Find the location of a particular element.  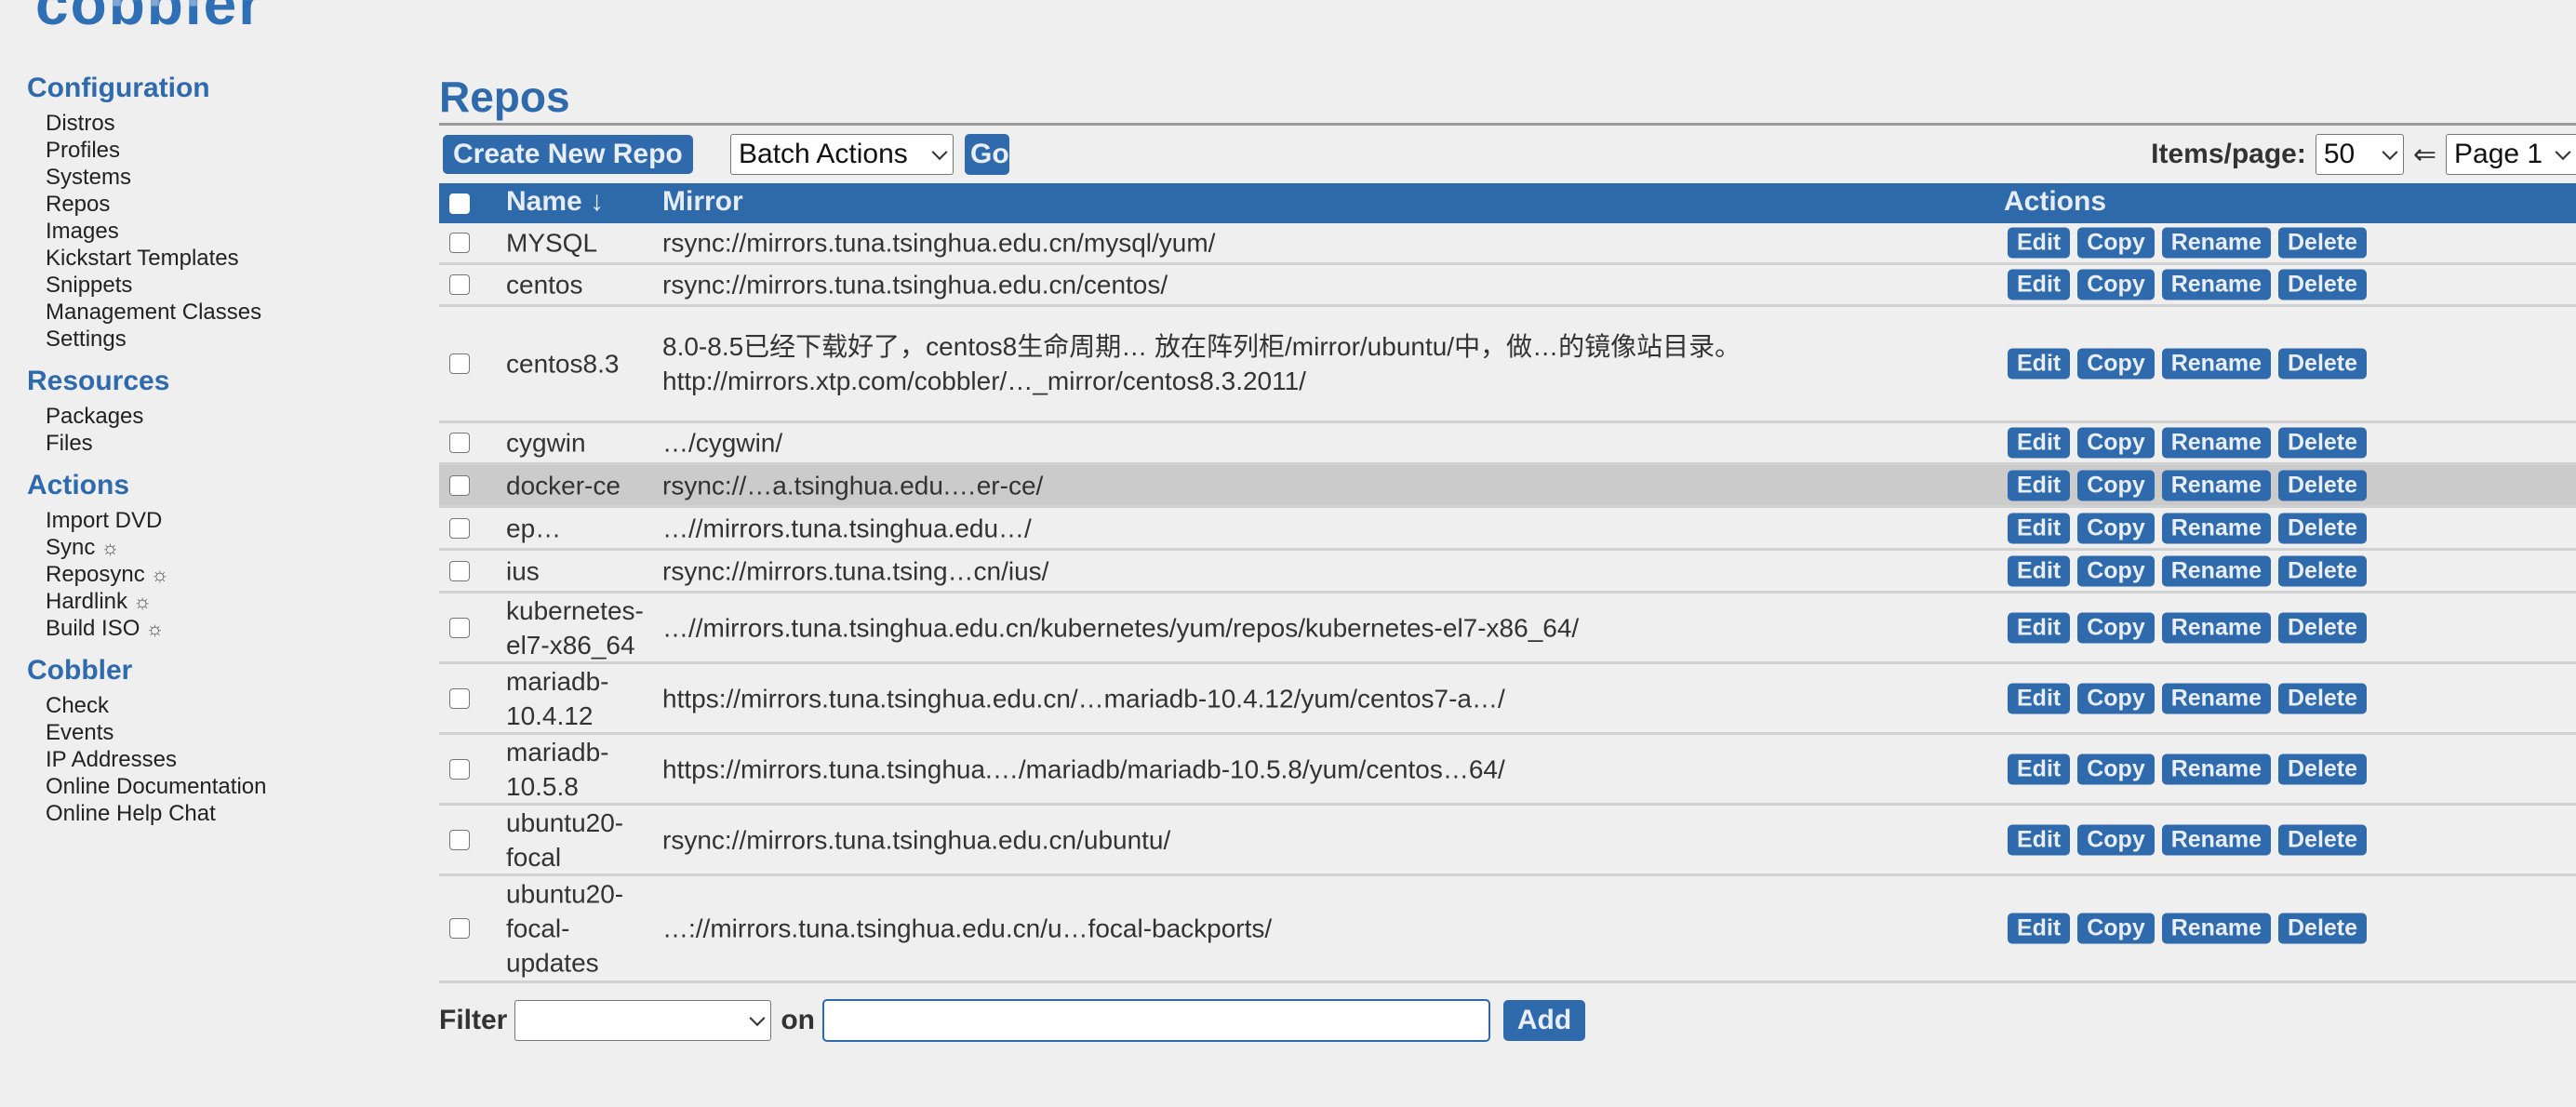

repo-name: ubuntu20-focal is located at coordinates (565, 839).